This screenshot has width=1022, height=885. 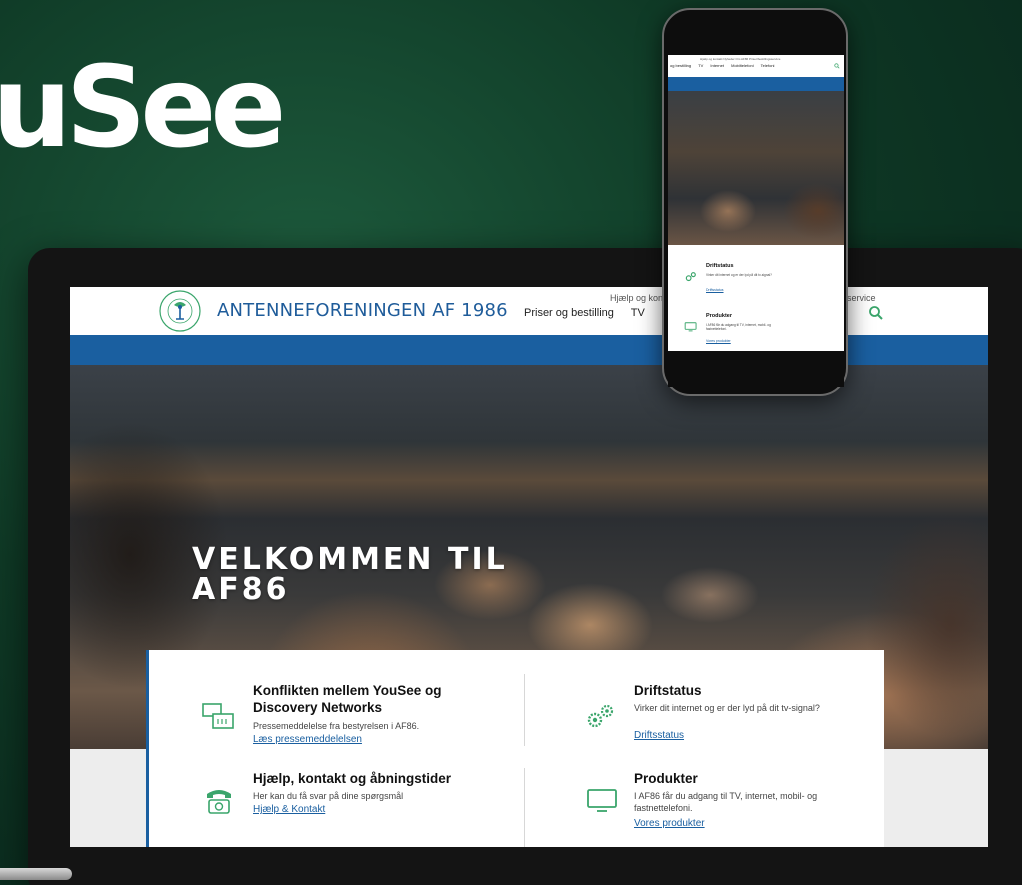 I want to click on hero-title-line-2: AF86, so click(x=241, y=589).